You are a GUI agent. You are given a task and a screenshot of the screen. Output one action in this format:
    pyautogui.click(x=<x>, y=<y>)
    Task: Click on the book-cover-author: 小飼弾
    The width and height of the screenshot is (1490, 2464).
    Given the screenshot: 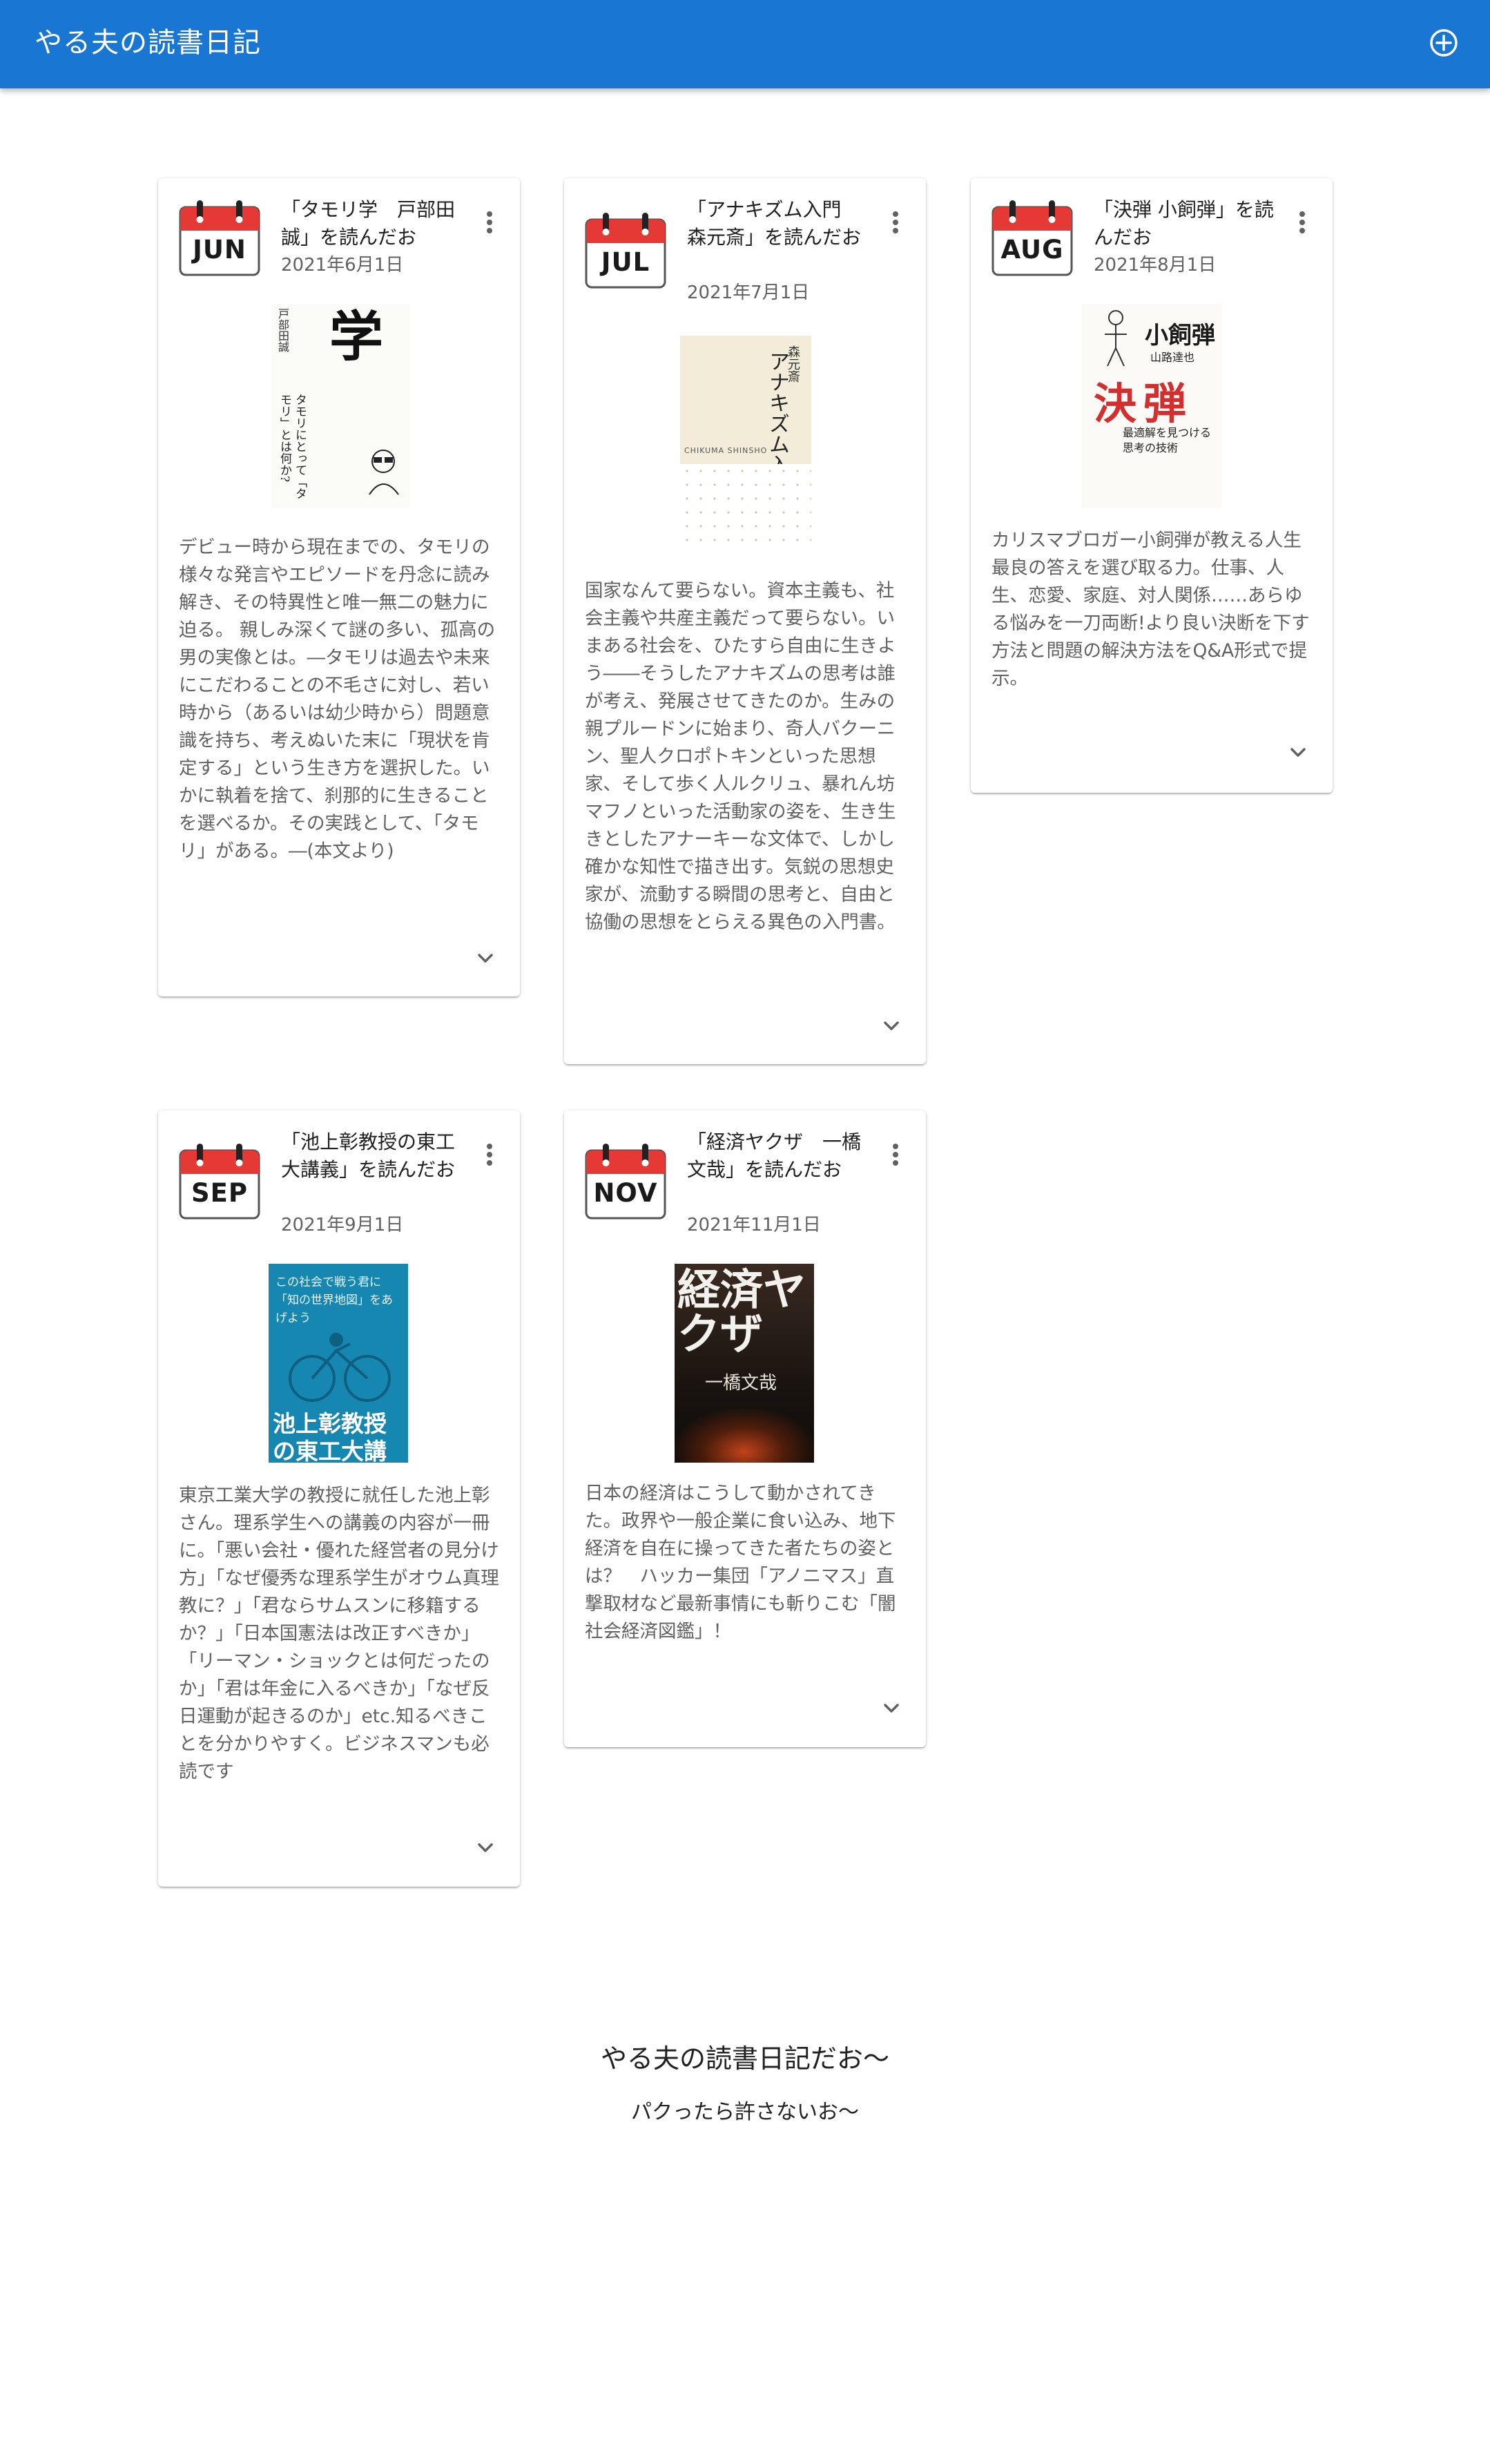 What is the action you would take?
    pyautogui.click(x=1180, y=335)
    